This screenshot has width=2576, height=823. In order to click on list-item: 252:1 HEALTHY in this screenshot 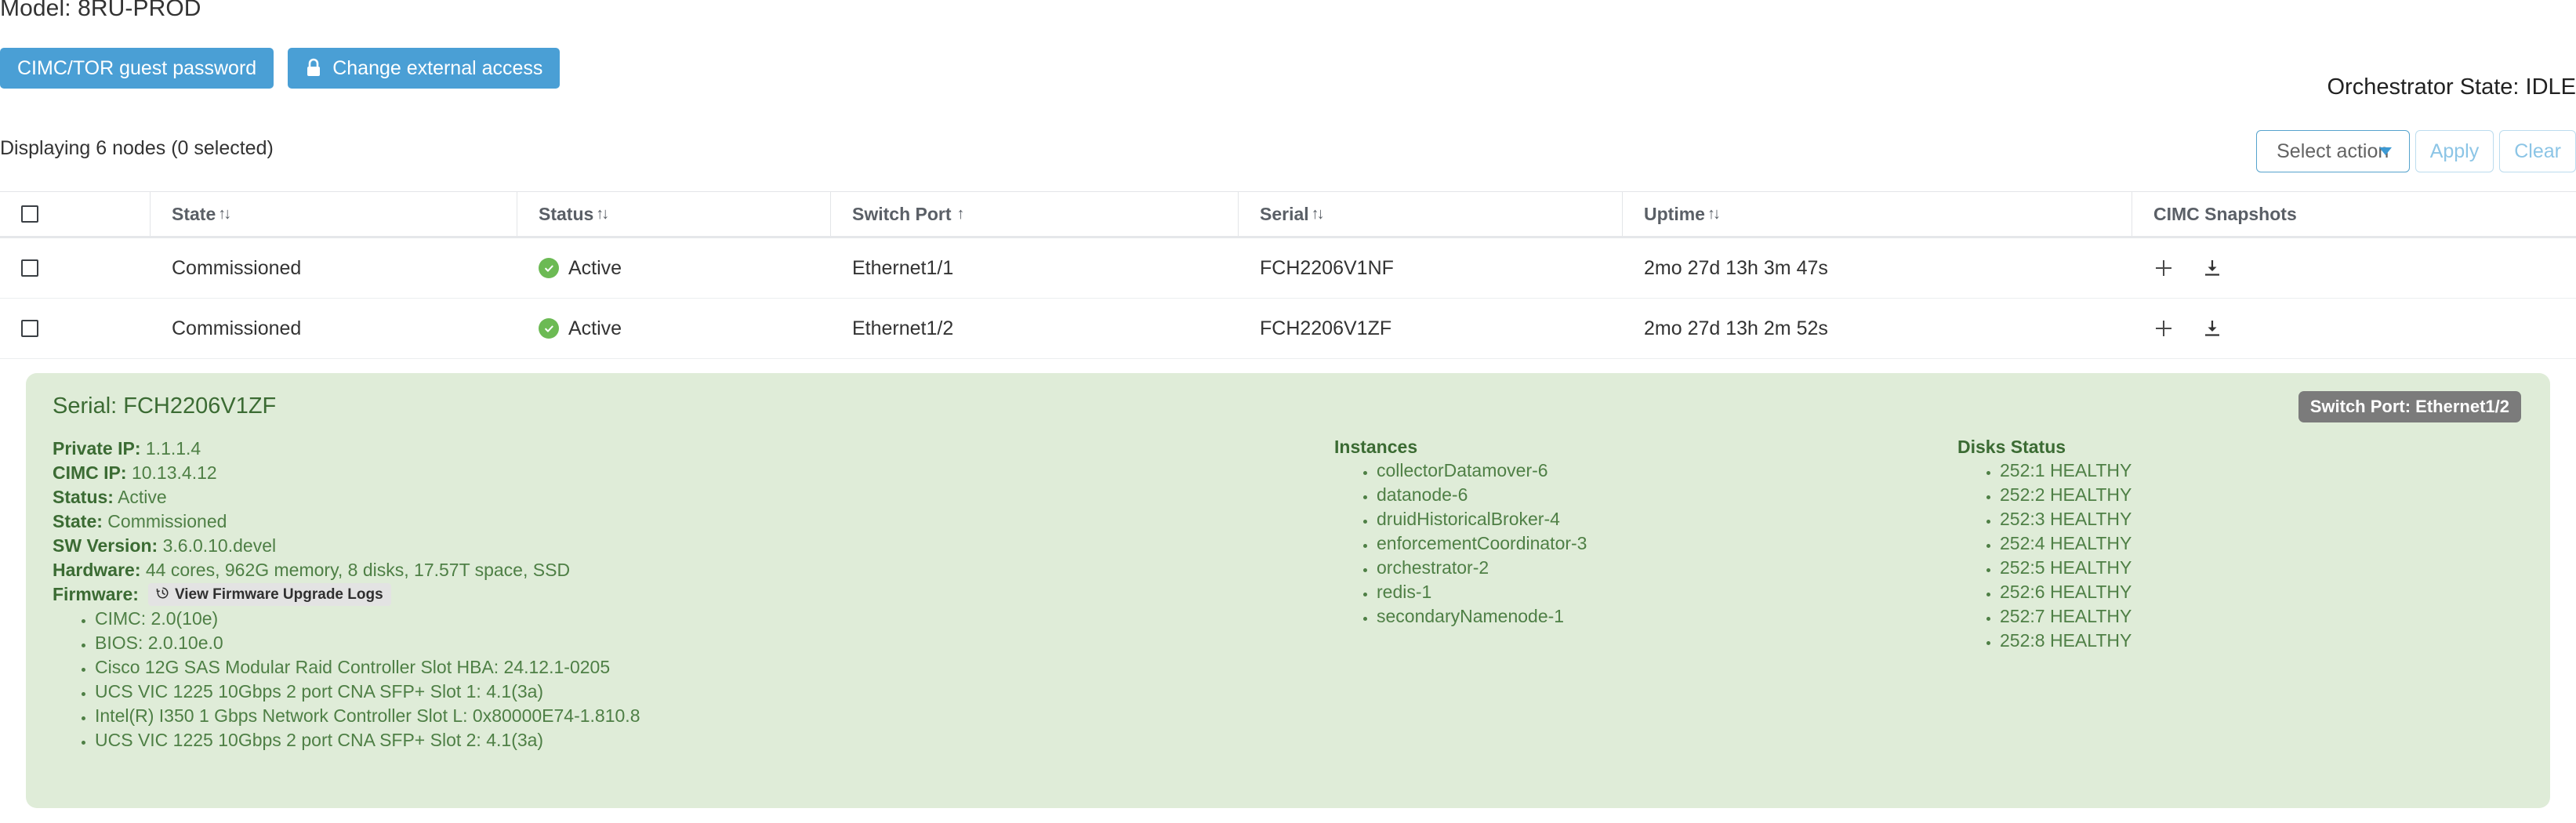, I will do `click(2253, 471)`.